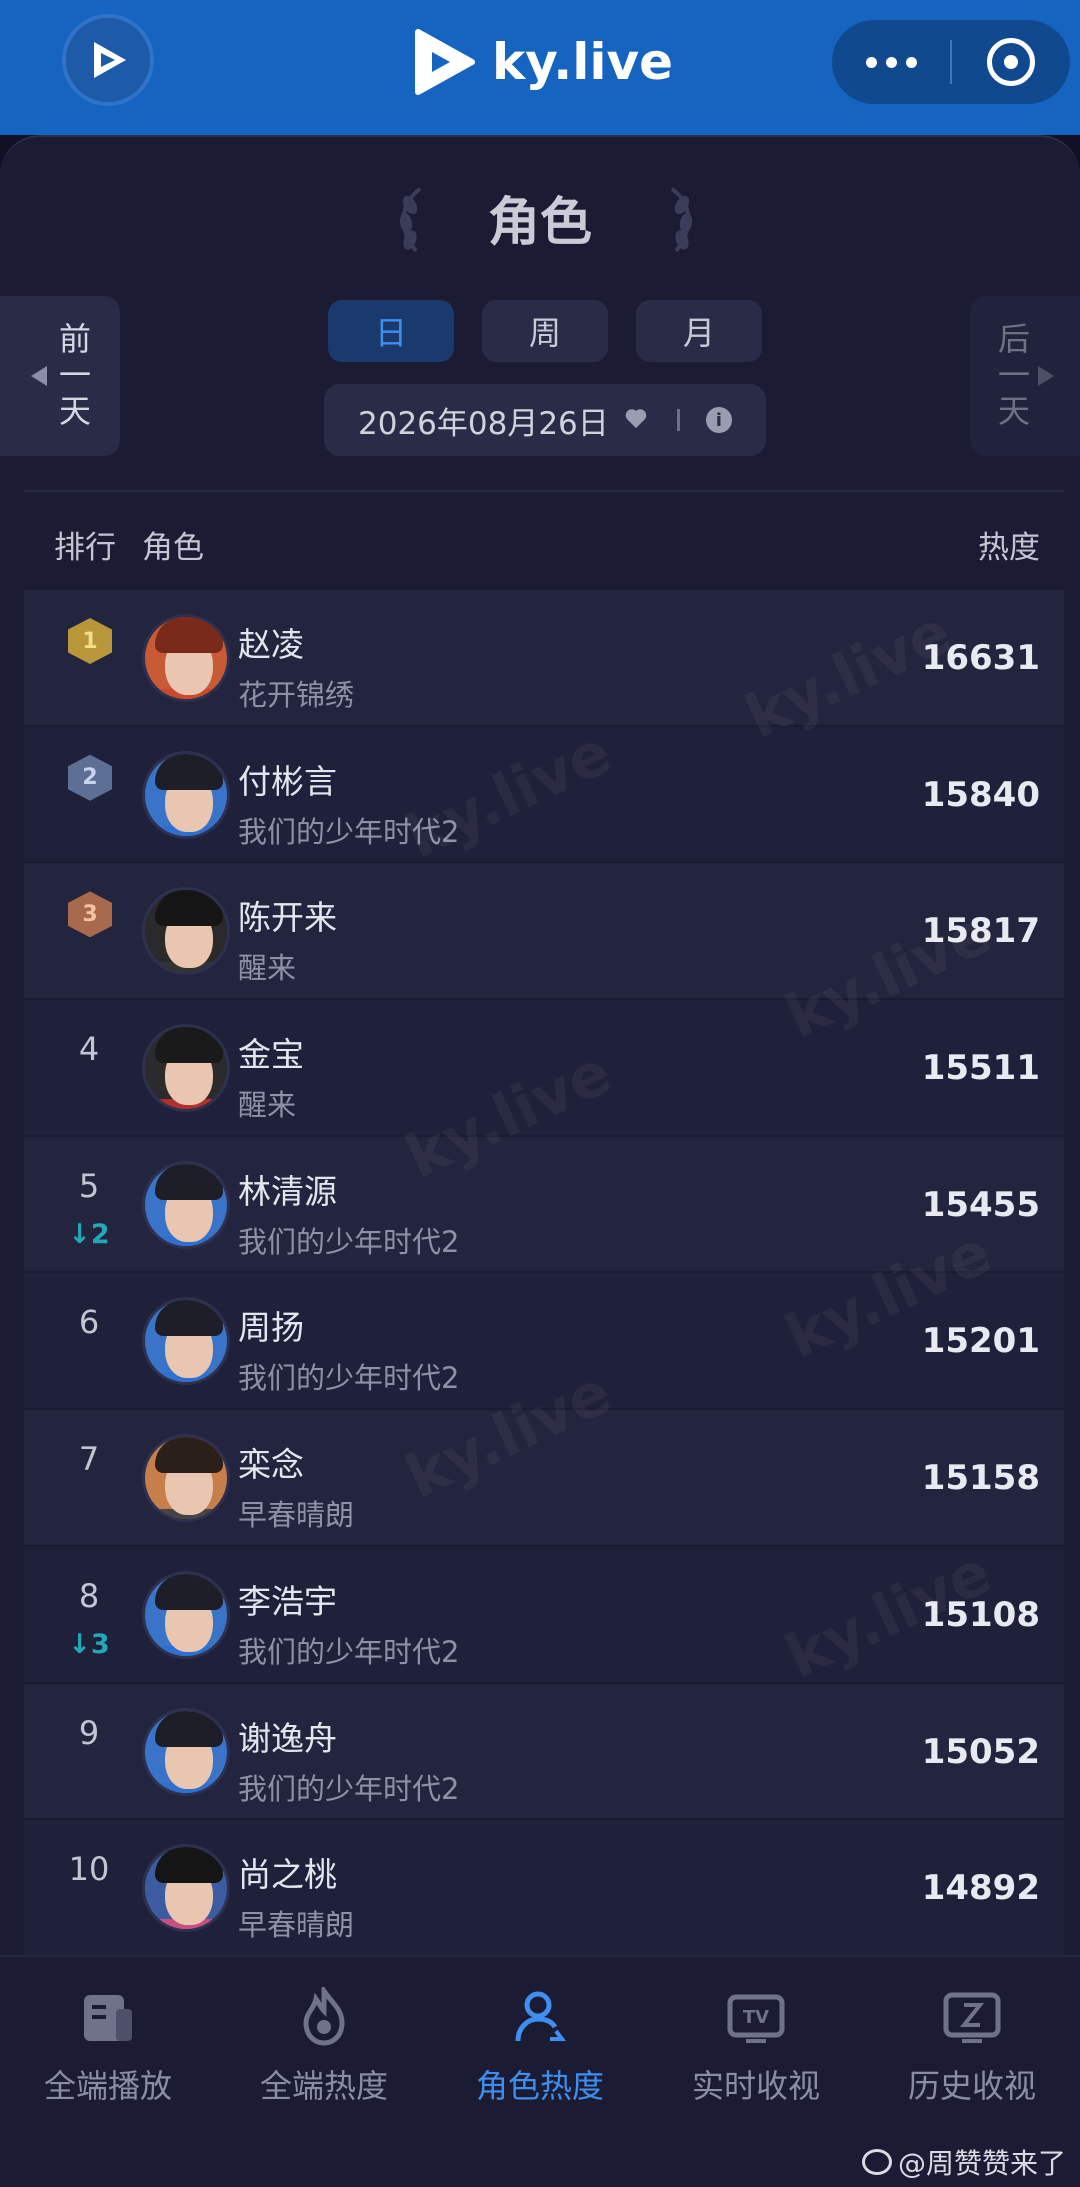  Describe the element at coordinates (972, 2017) in the screenshot. I see `history-icon` at that location.